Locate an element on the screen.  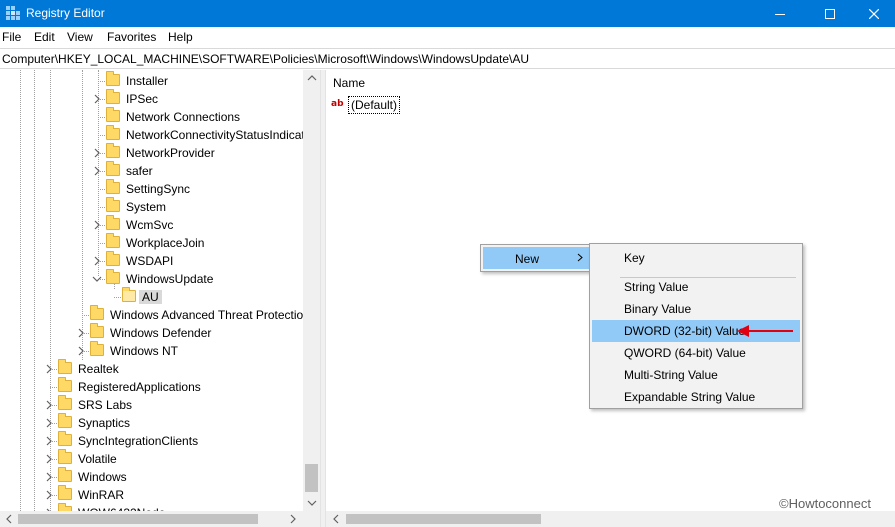
title-bar: Registry Editor is located at coordinates (447, 13).